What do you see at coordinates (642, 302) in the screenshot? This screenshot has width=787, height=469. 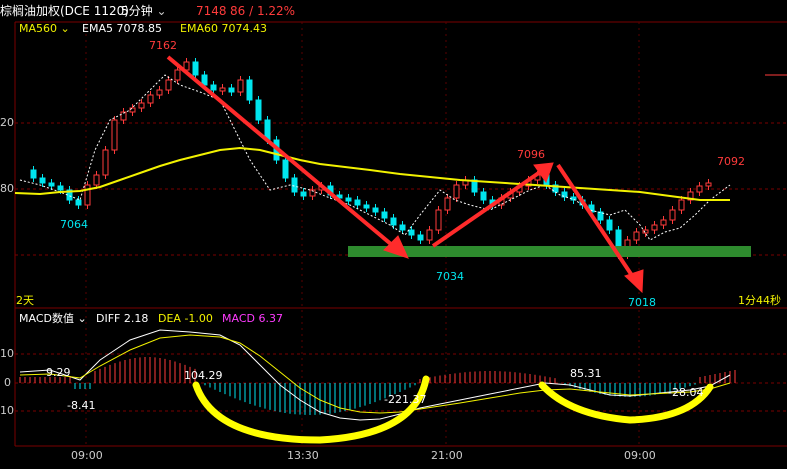 I see `low-annotation: 7018` at bounding box center [642, 302].